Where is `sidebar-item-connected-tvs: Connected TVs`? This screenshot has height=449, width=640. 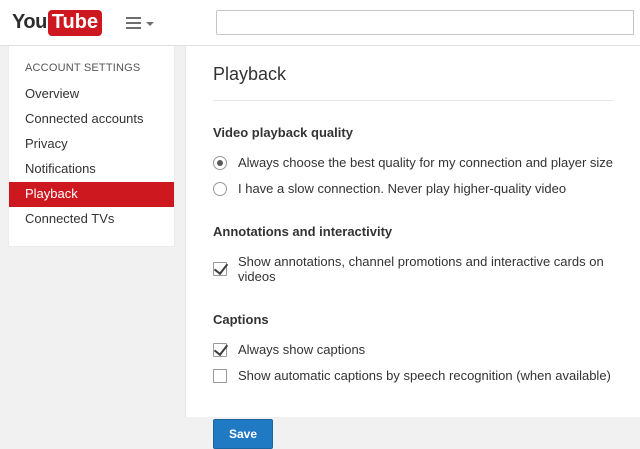
sidebar-item-connected-tvs: Connected TVs is located at coordinates (91, 219).